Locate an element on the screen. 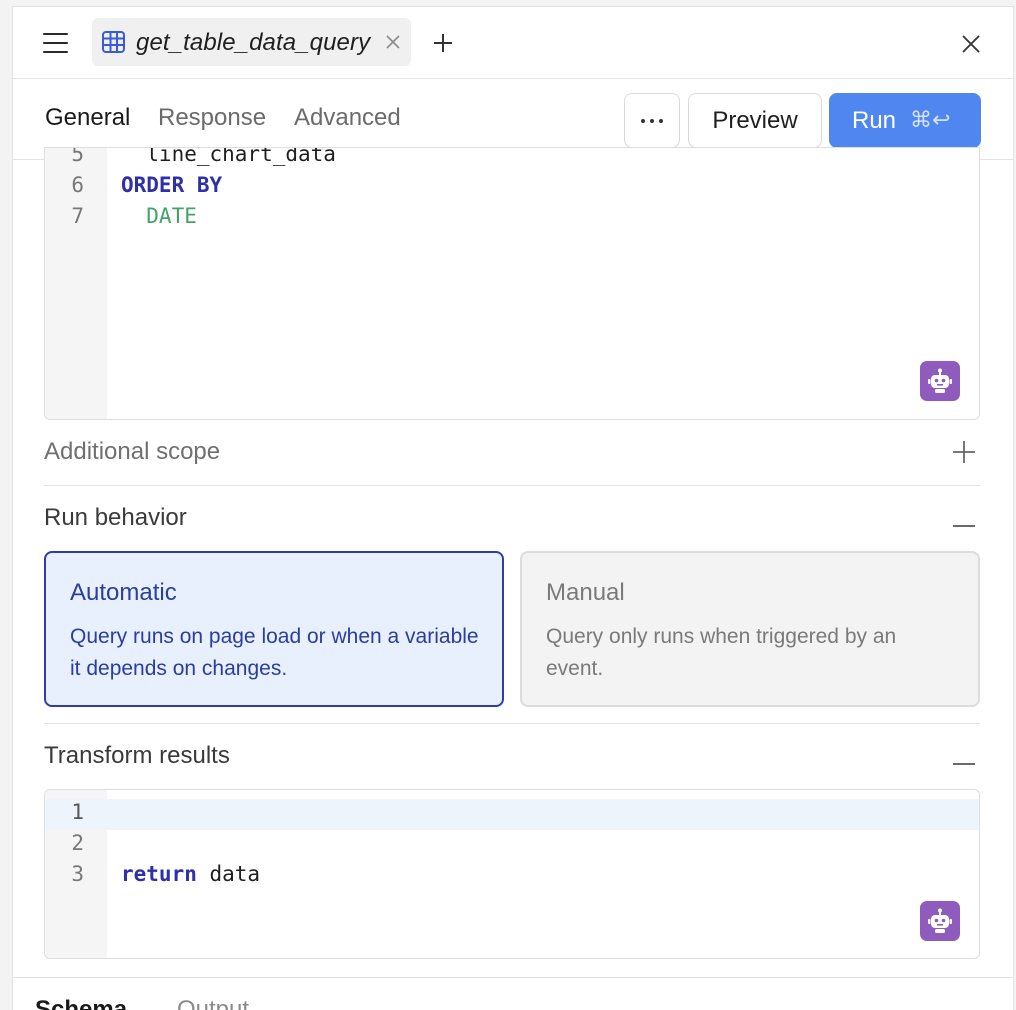 Image resolution: width=1016 pixels, height=1010 pixels. run-button: Run ⌘↩ is located at coordinates (905, 120).